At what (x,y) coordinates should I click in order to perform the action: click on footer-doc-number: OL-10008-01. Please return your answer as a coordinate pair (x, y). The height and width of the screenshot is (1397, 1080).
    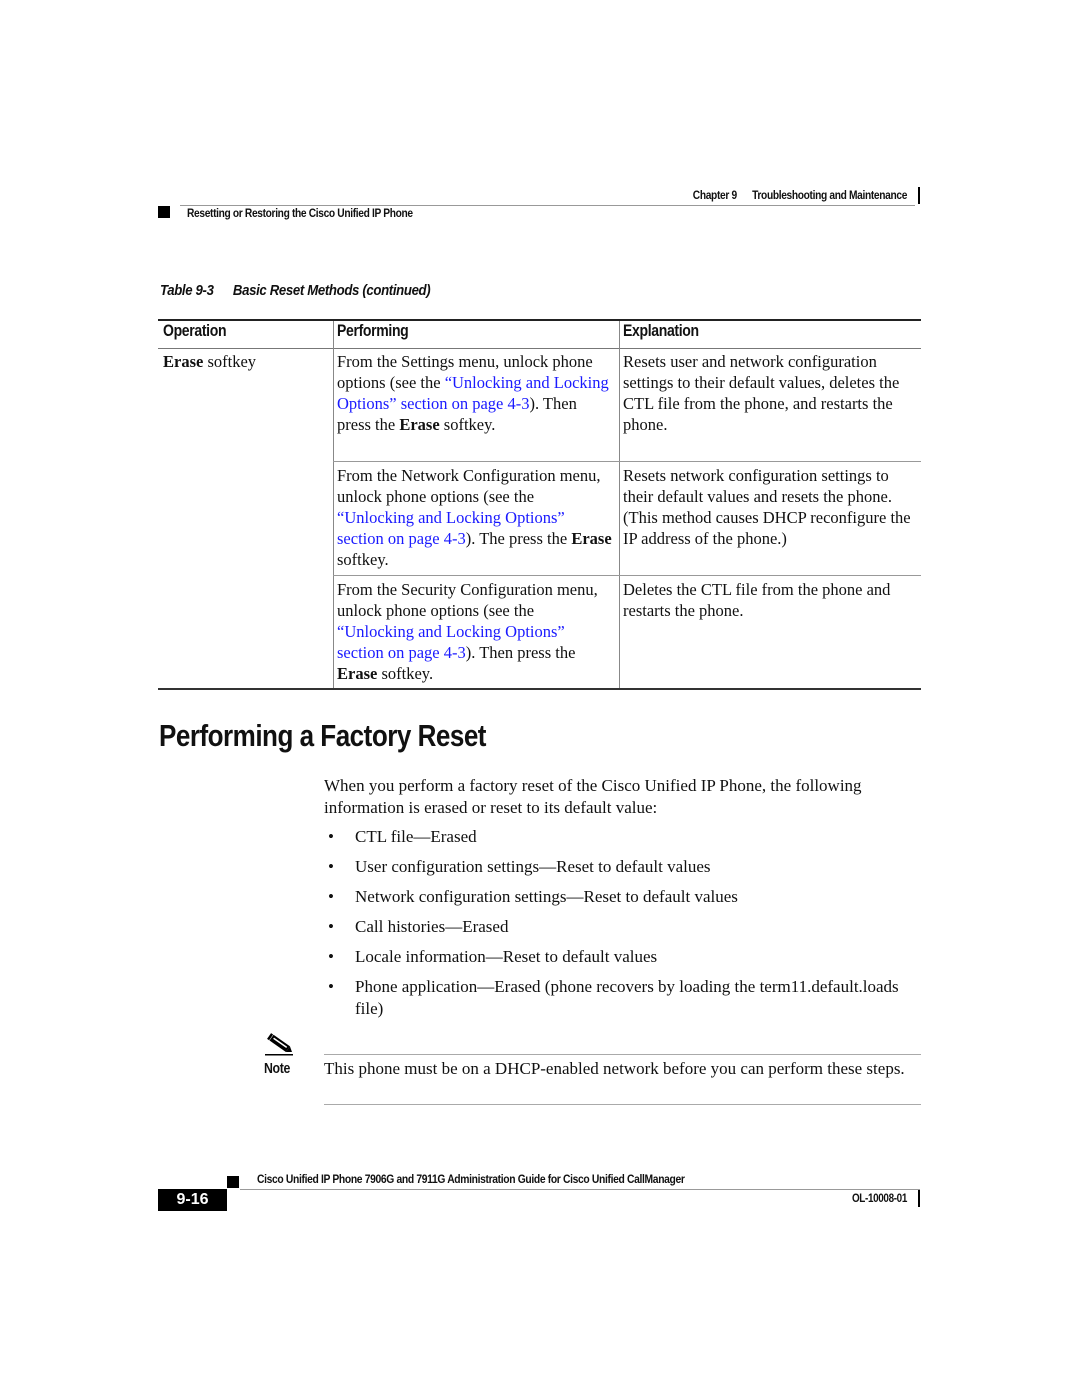
    Looking at the image, I should click on (879, 1199).